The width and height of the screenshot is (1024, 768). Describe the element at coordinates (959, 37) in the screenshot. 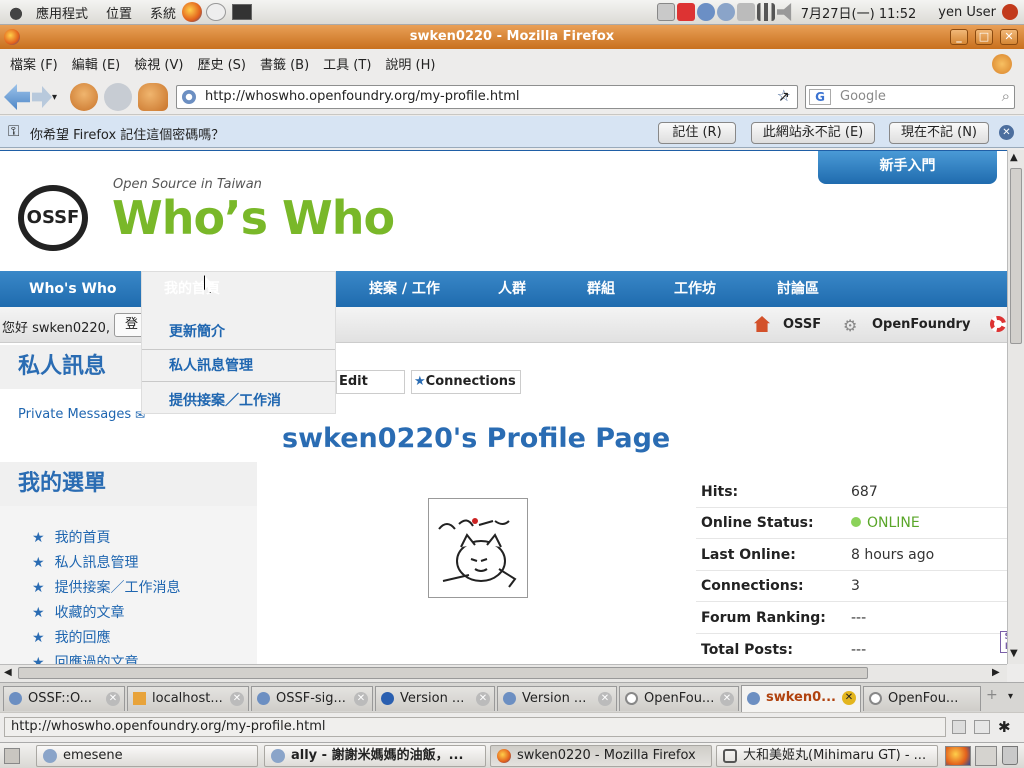

I see `minimize-button: _` at that location.